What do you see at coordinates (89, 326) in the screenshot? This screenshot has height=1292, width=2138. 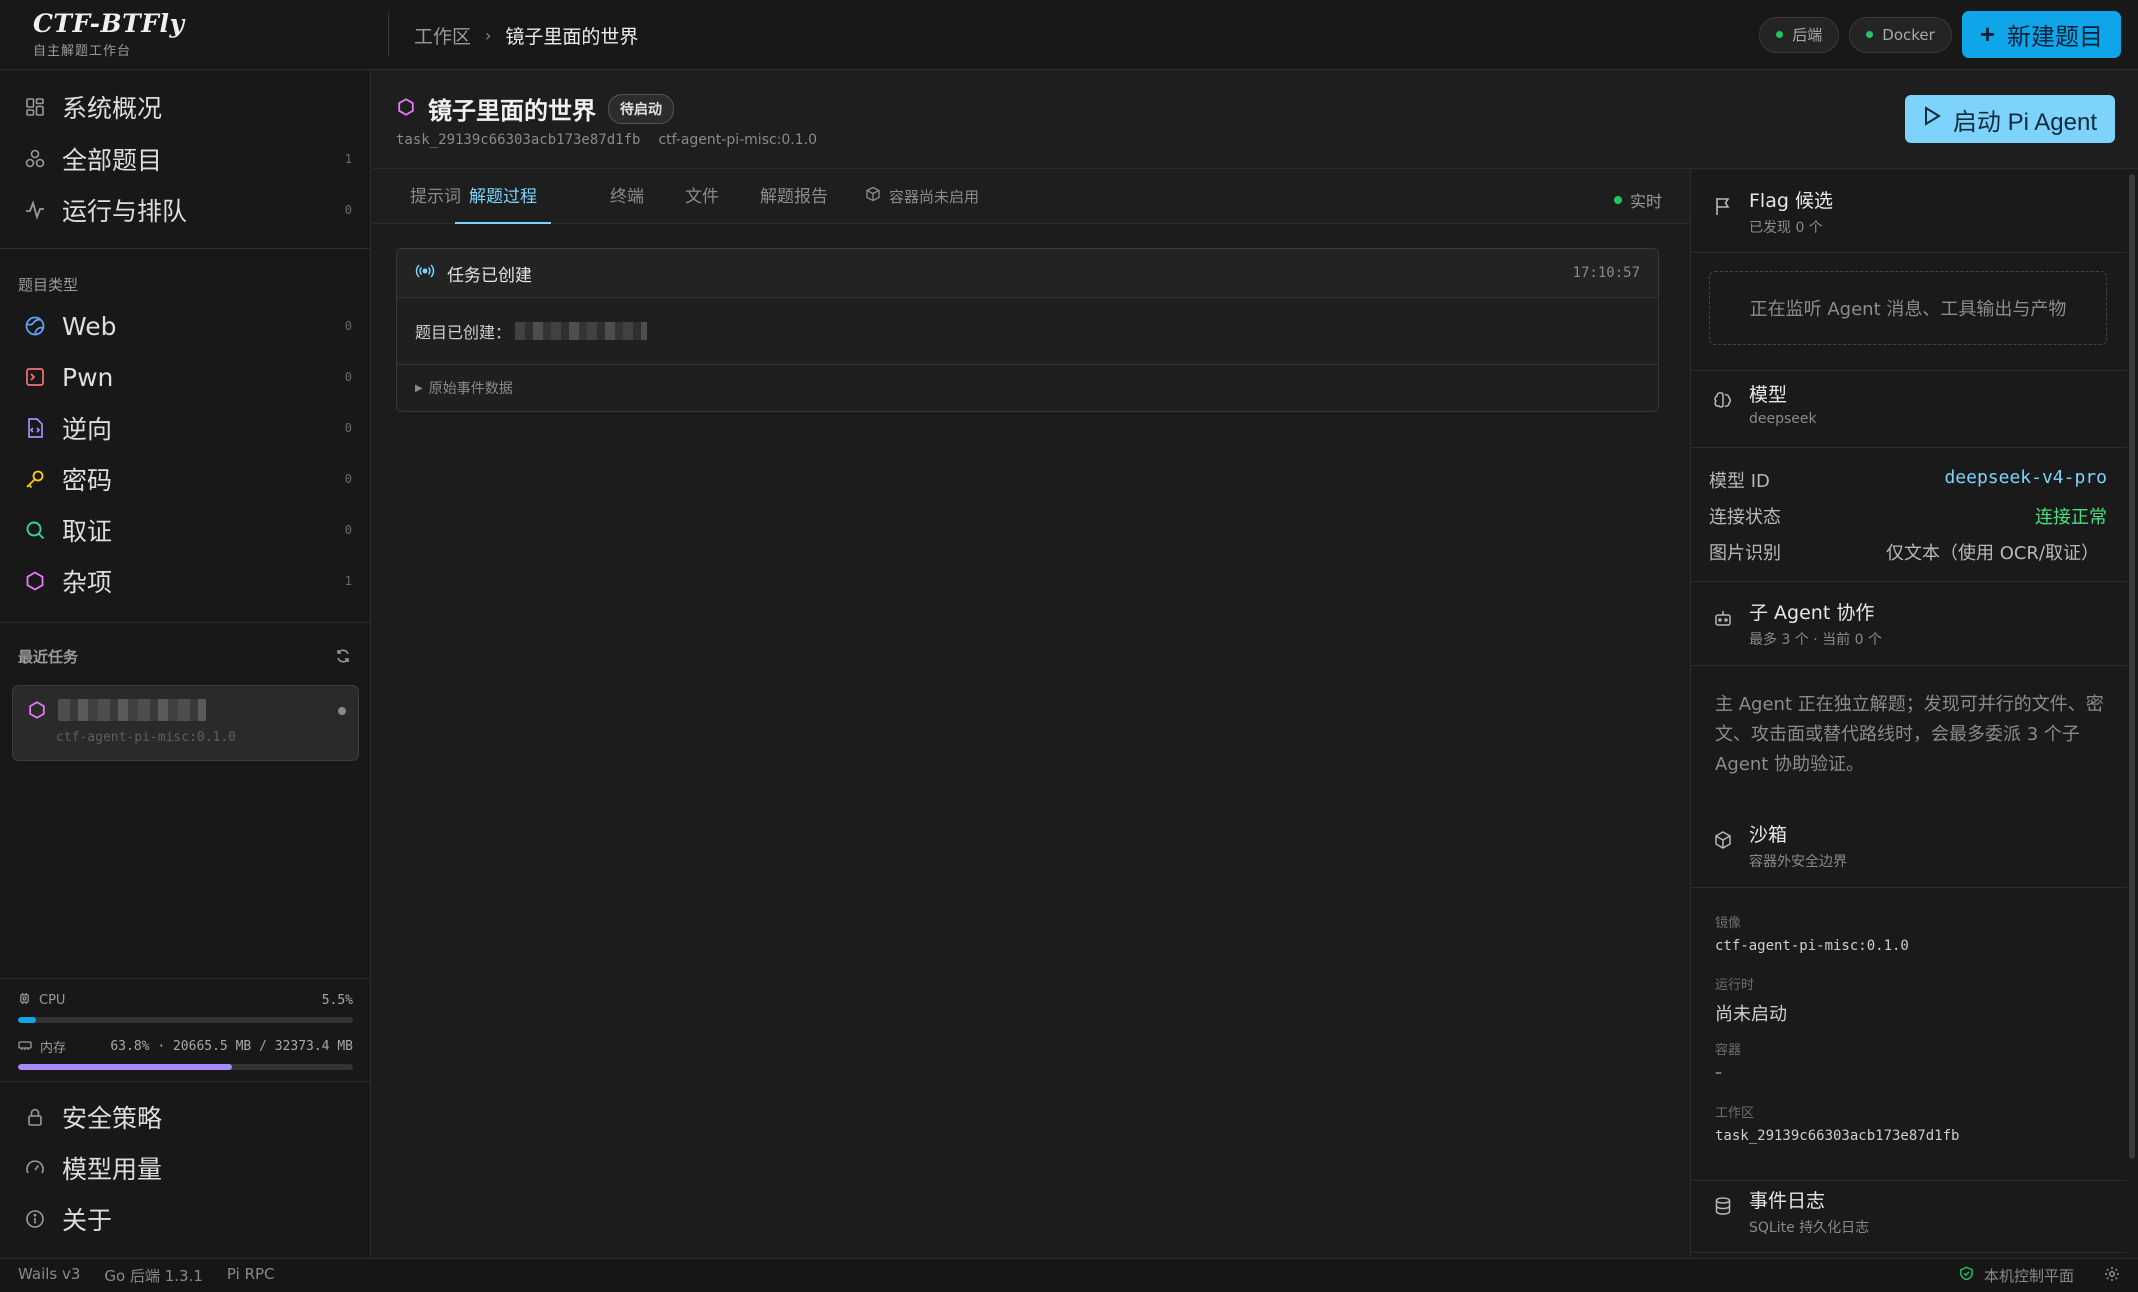 I see `sidebar-item-label: Web` at bounding box center [89, 326].